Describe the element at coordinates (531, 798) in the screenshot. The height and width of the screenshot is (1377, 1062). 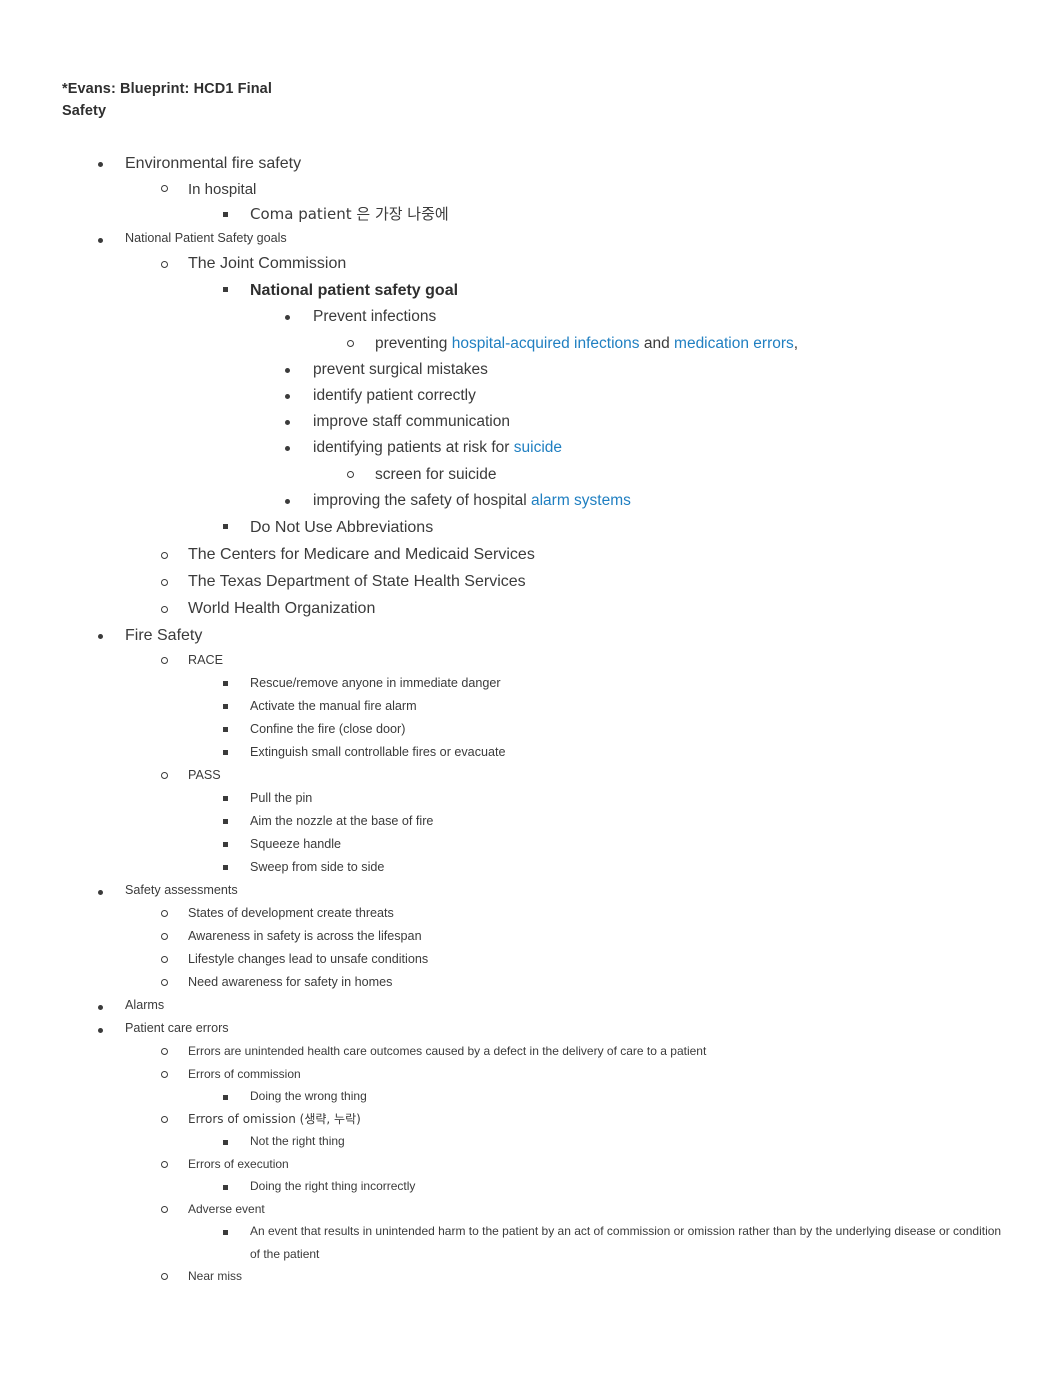
I see `list-item: Pull the pin` at that location.